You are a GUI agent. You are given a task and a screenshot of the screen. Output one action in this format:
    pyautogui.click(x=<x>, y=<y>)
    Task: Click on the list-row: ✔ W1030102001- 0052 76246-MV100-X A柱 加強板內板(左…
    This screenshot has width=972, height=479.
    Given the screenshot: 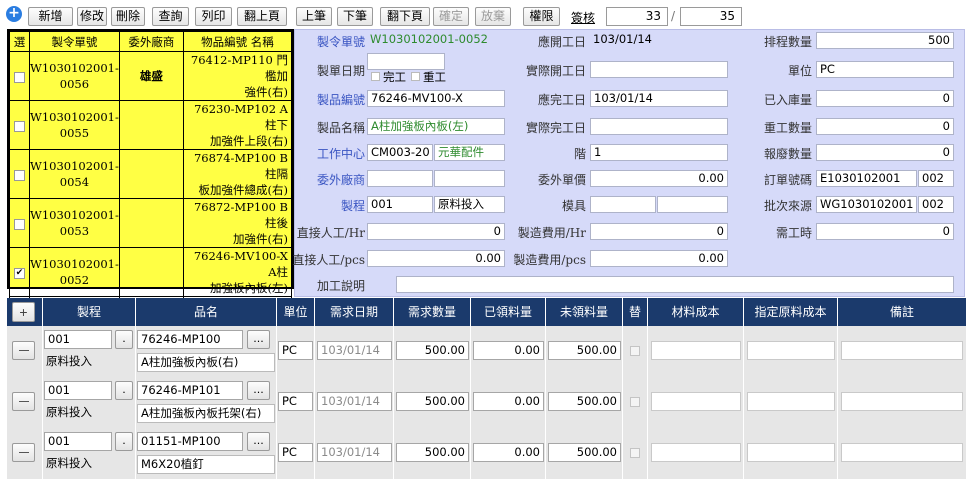 What is the action you would take?
    pyautogui.click(x=151, y=272)
    